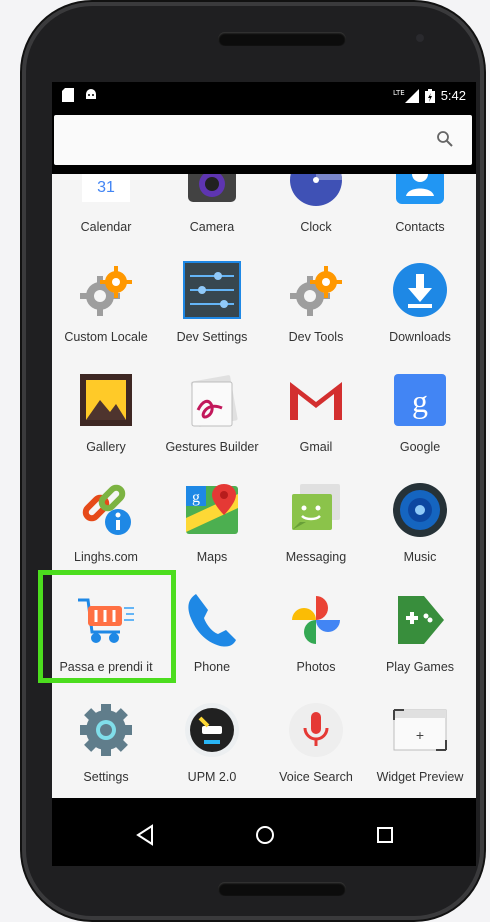 The width and height of the screenshot is (490, 922). Describe the element at coordinates (421, 620) in the screenshot. I see `gamepad-icon` at that location.